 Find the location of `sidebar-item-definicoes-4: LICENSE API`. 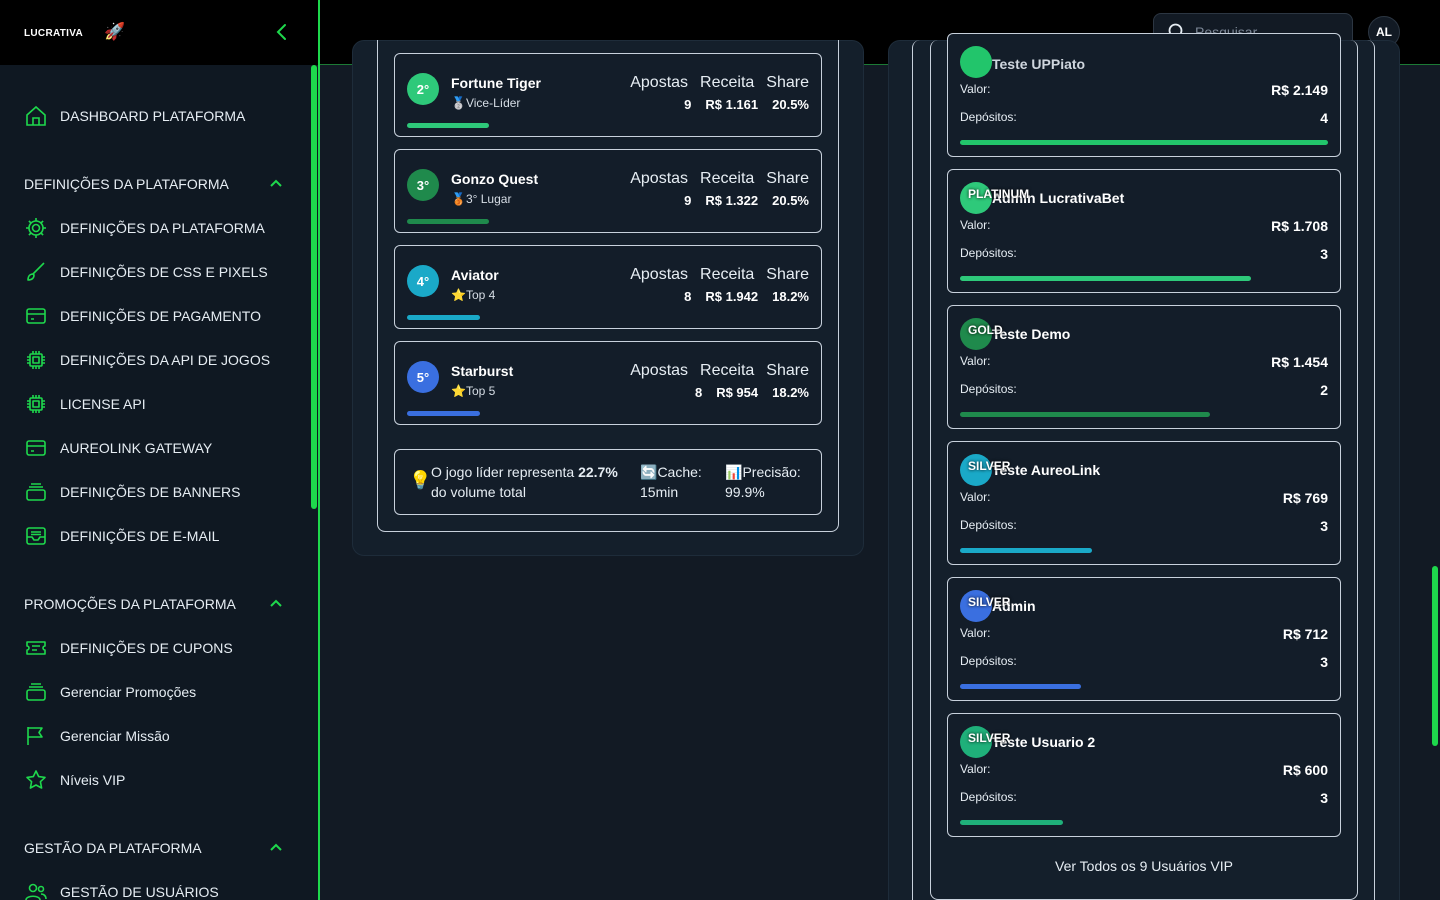

sidebar-item-definicoes-4: LICENSE API is located at coordinates (85, 404).